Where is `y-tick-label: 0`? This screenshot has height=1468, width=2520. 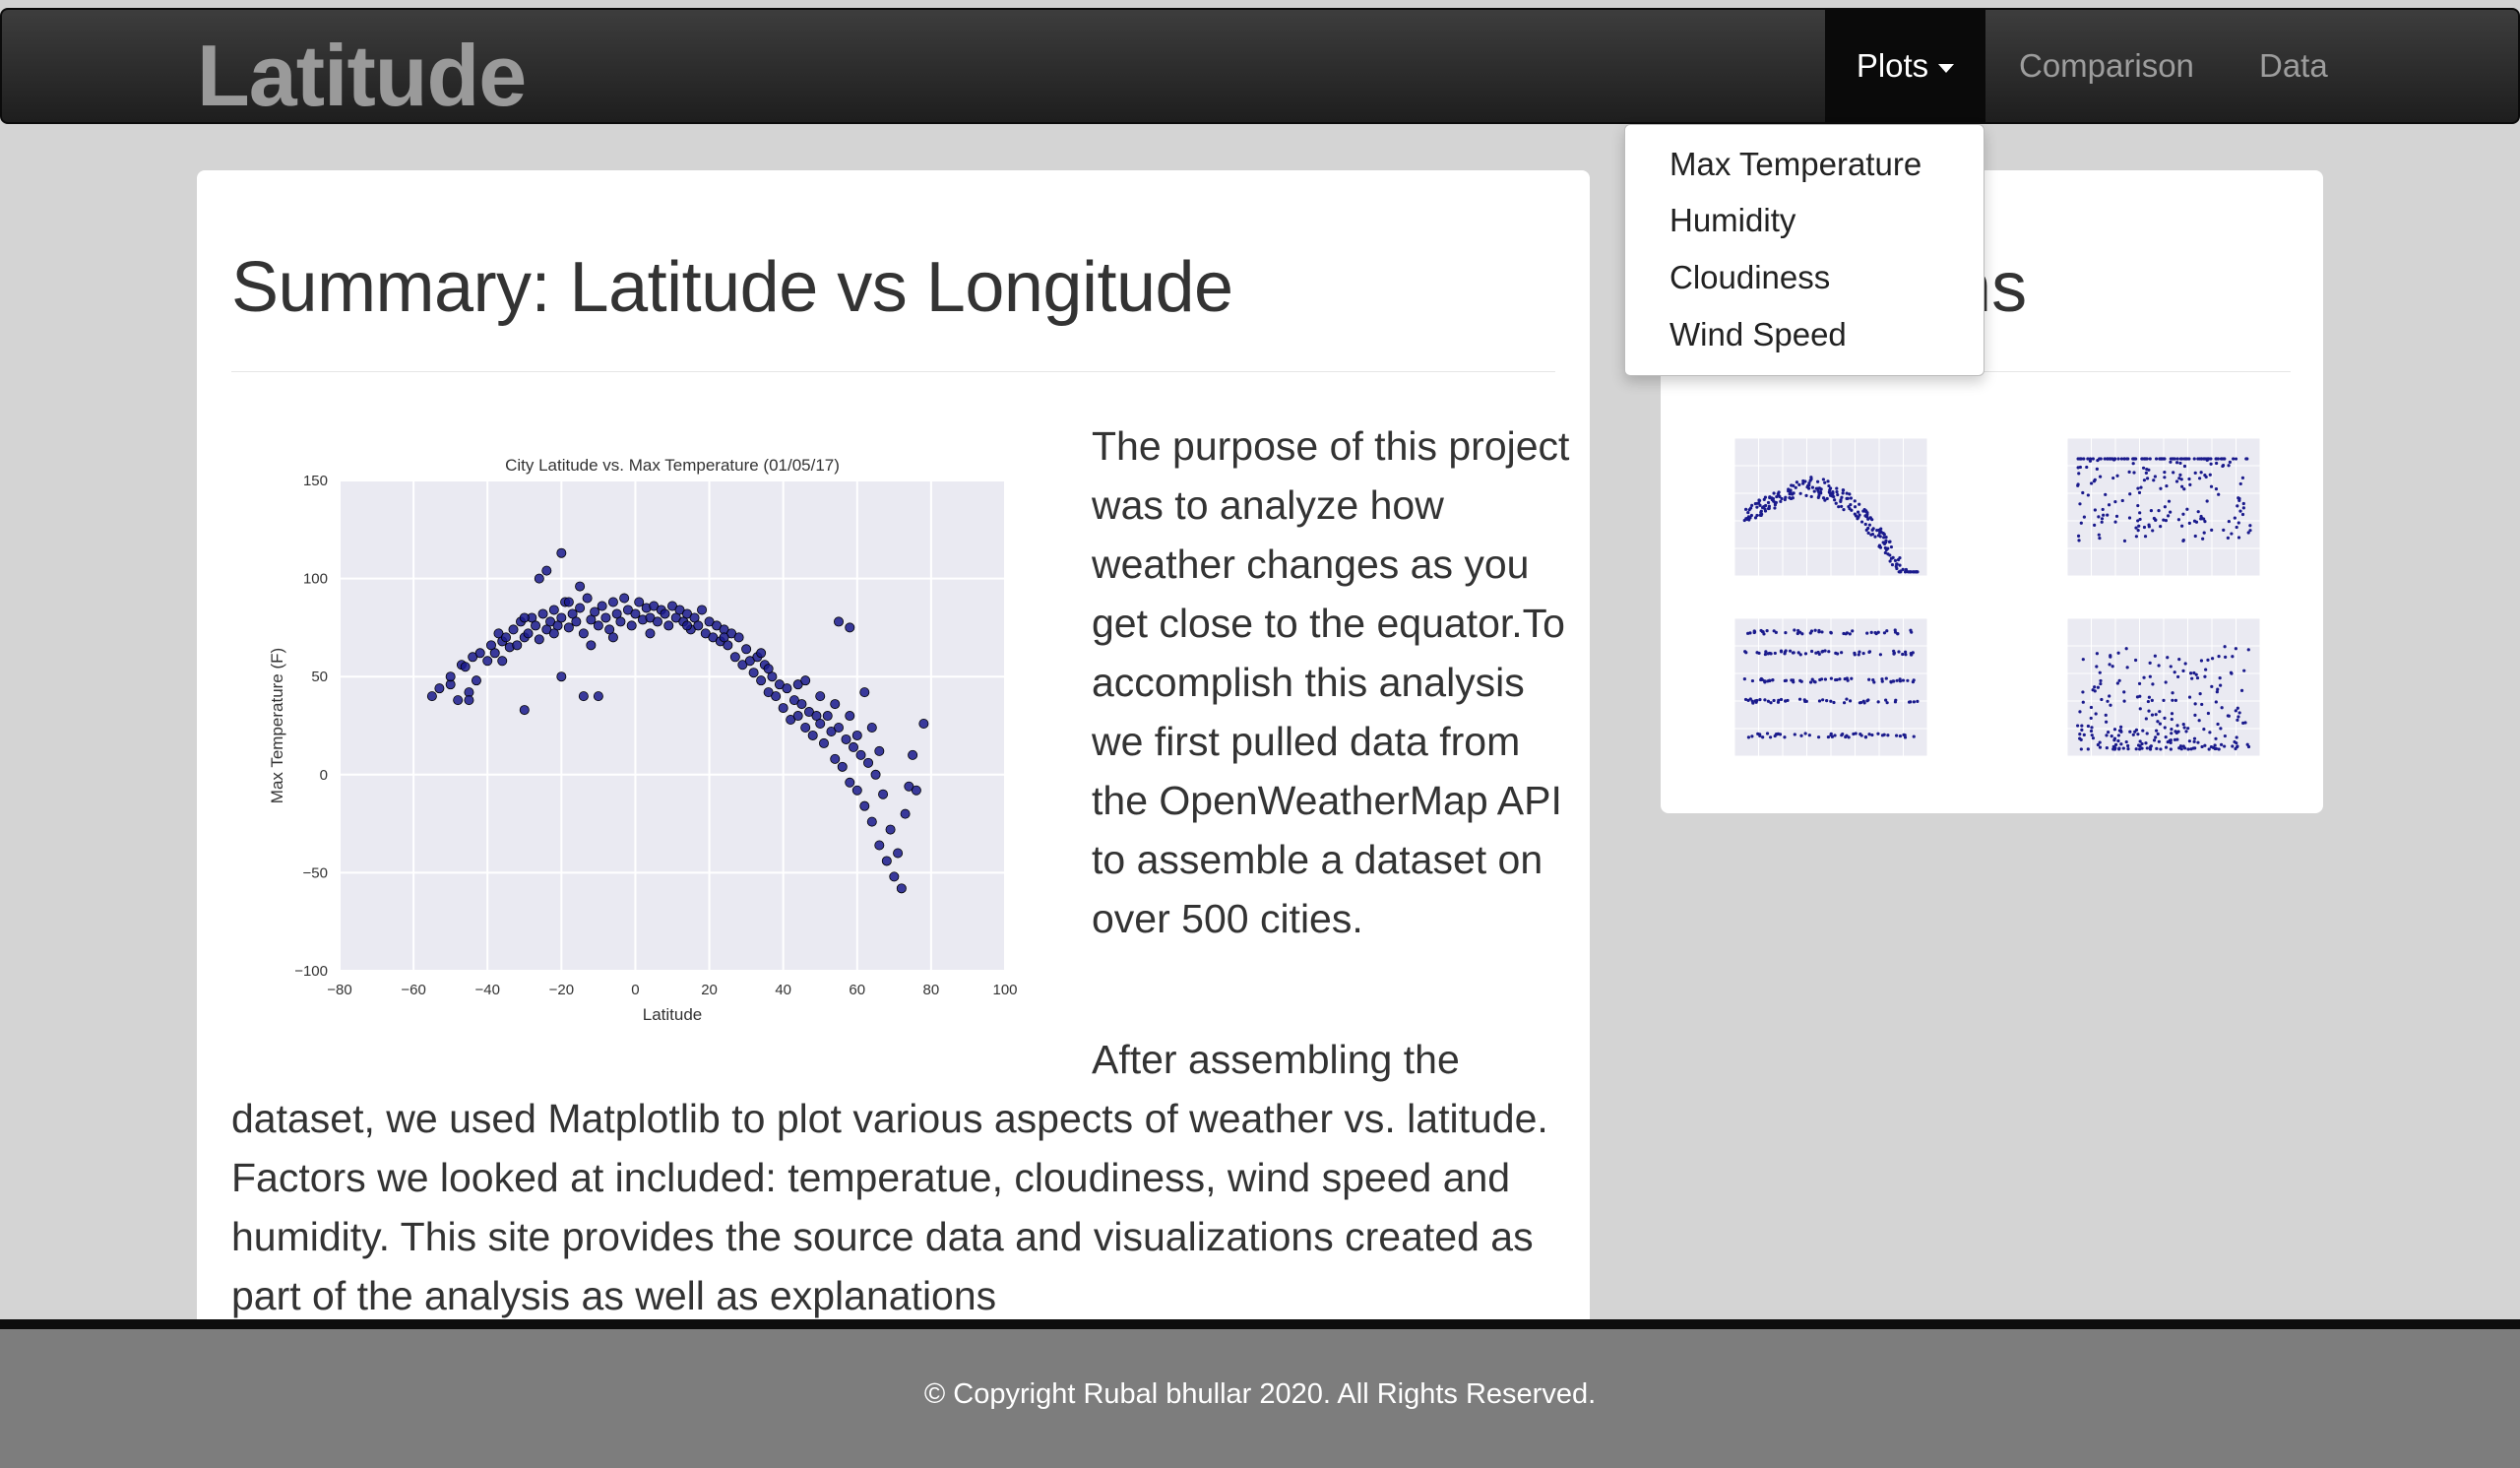
y-tick-label: 0 is located at coordinates (324, 776).